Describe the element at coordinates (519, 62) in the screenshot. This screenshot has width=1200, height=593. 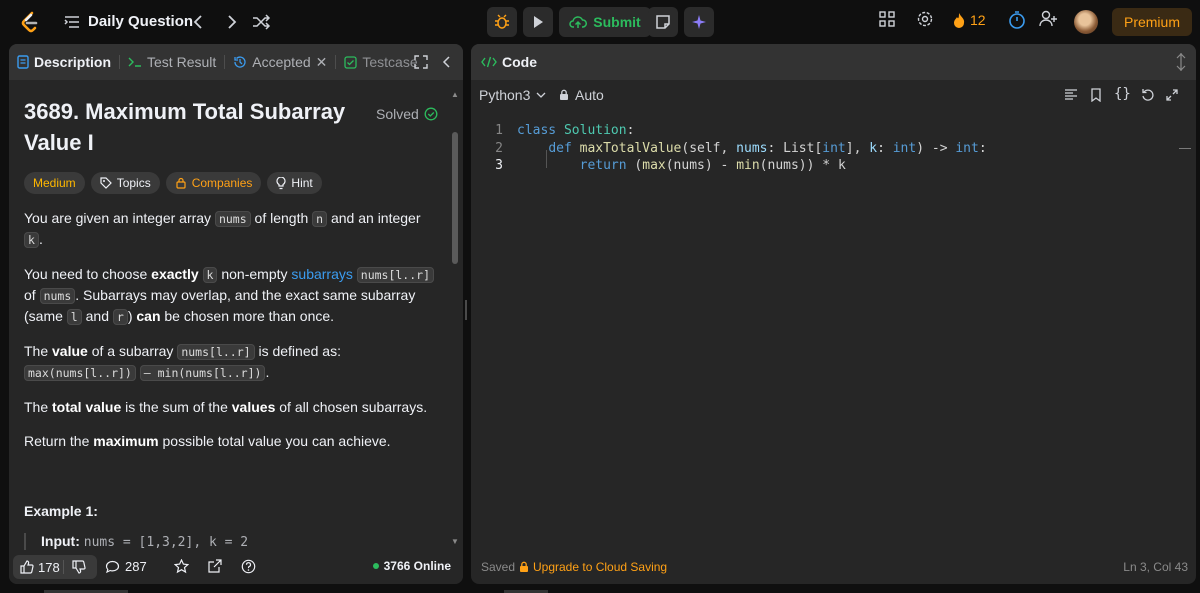
I see `tab-code-label: Code` at that location.